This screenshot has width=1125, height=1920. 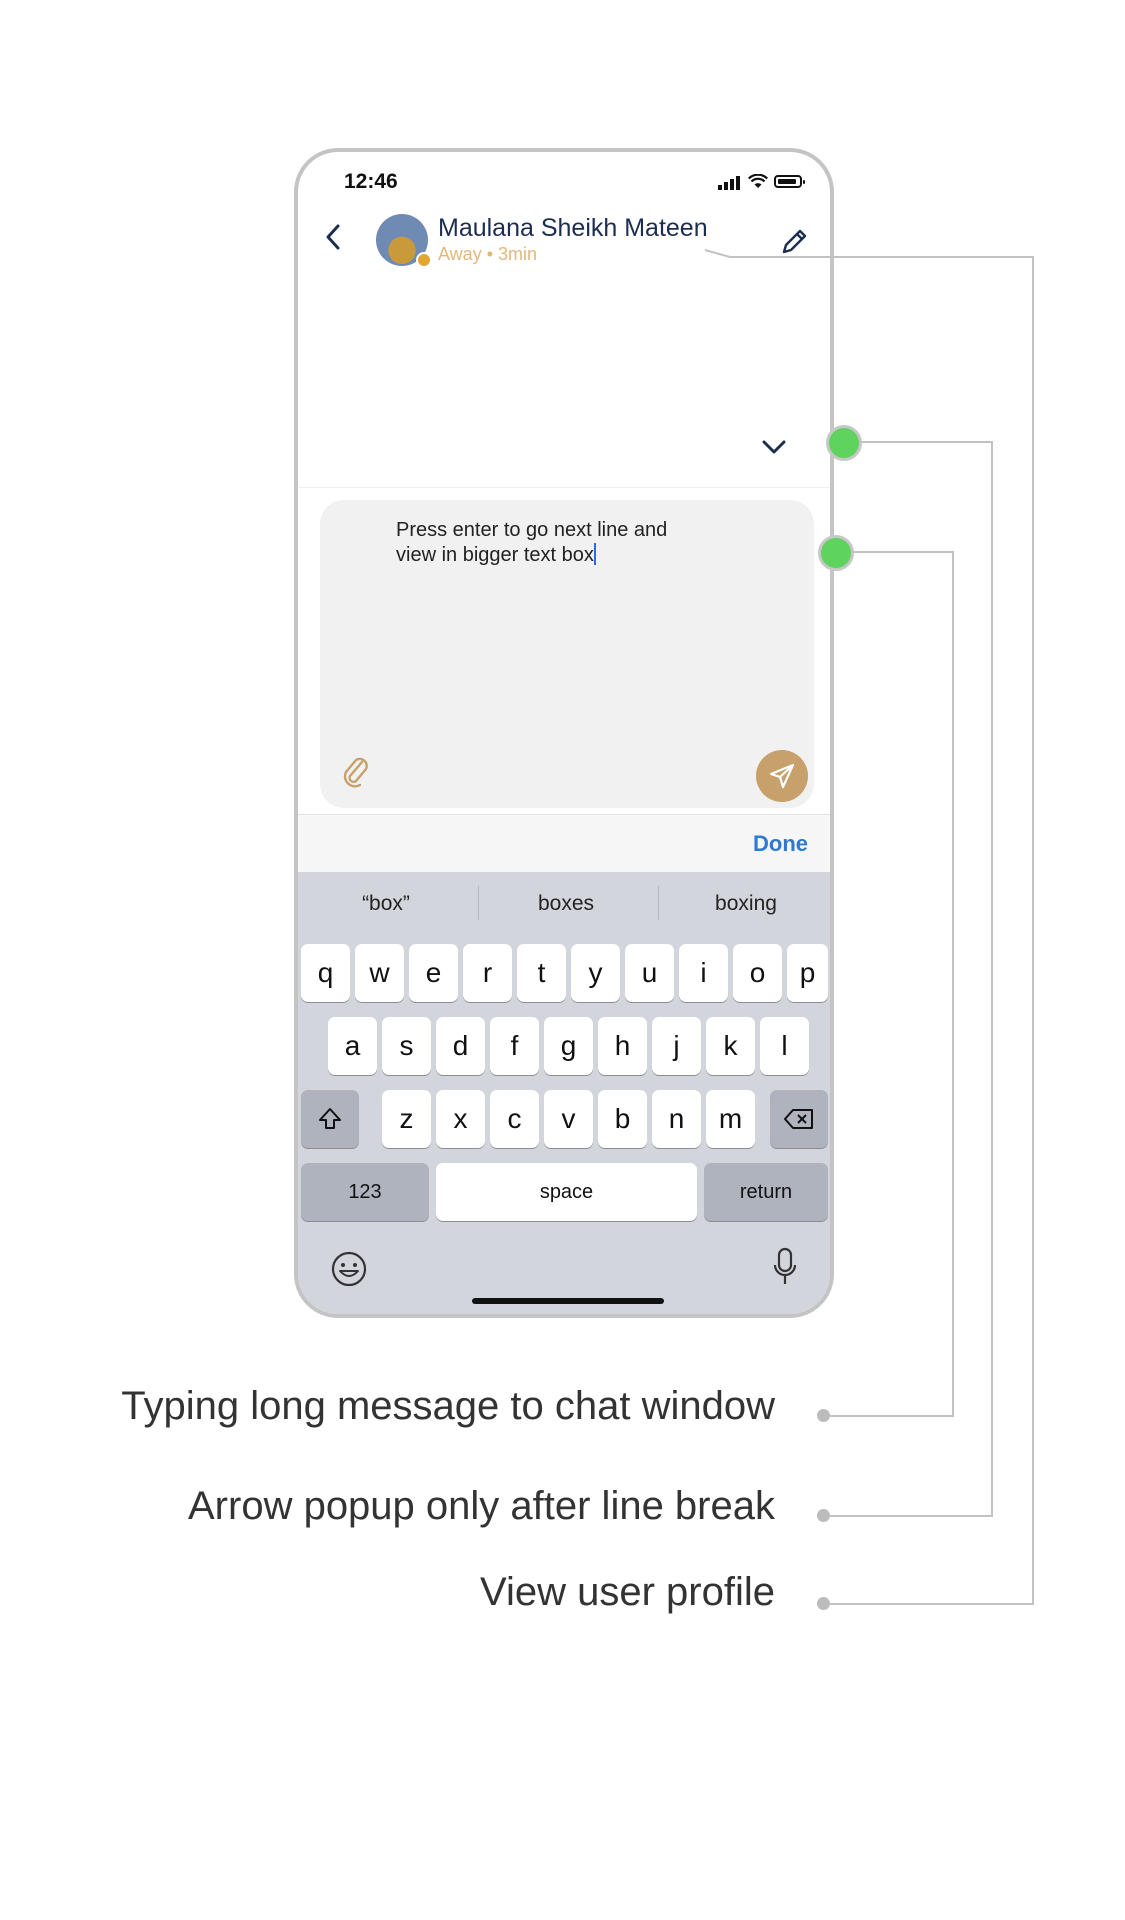 What do you see at coordinates (594, 554) in the screenshot?
I see `text-cursor` at bounding box center [594, 554].